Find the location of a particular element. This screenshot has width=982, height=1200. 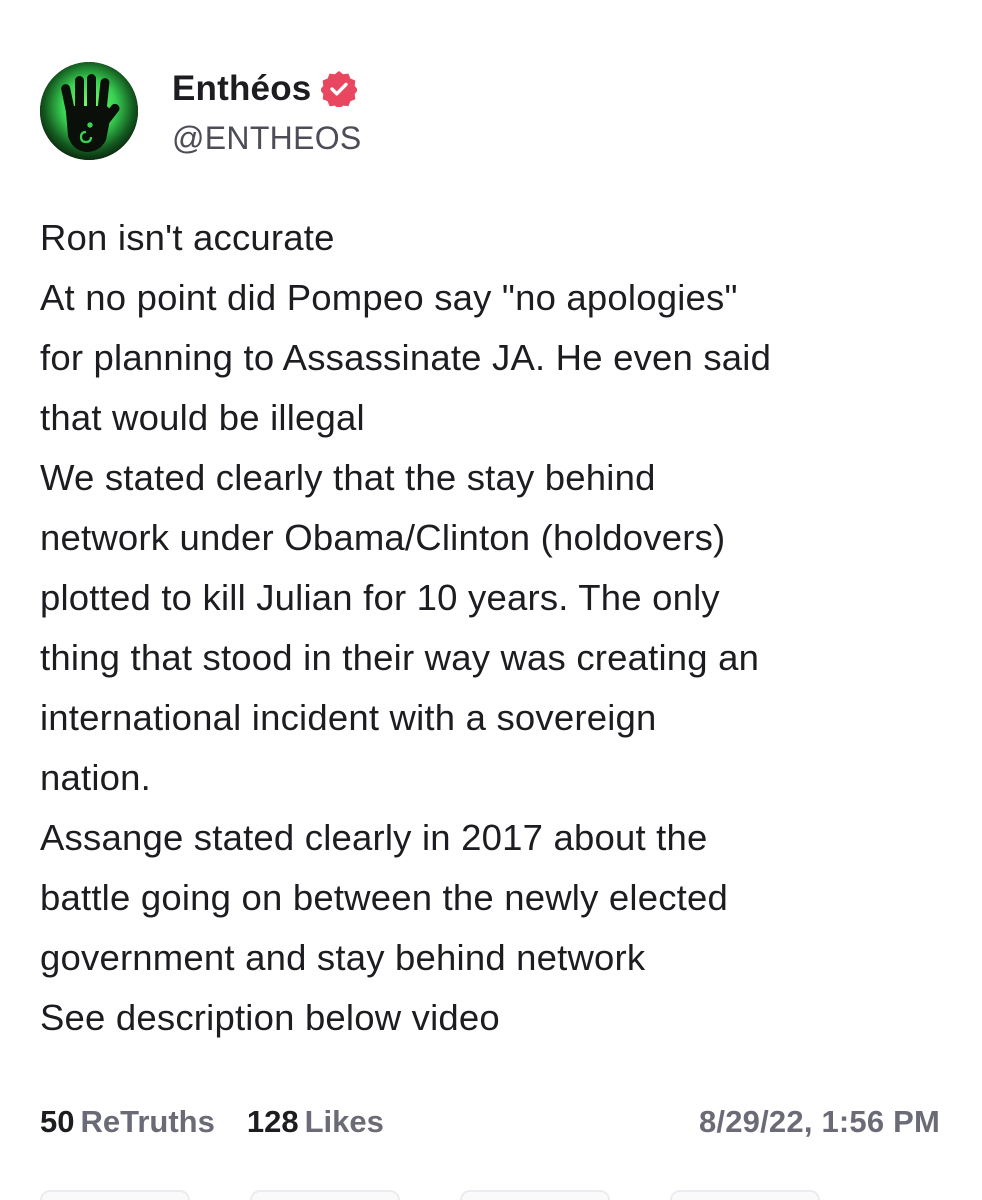

post-timestamp: 8/29/22, 1:56 PM is located at coordinates (819, 1121).